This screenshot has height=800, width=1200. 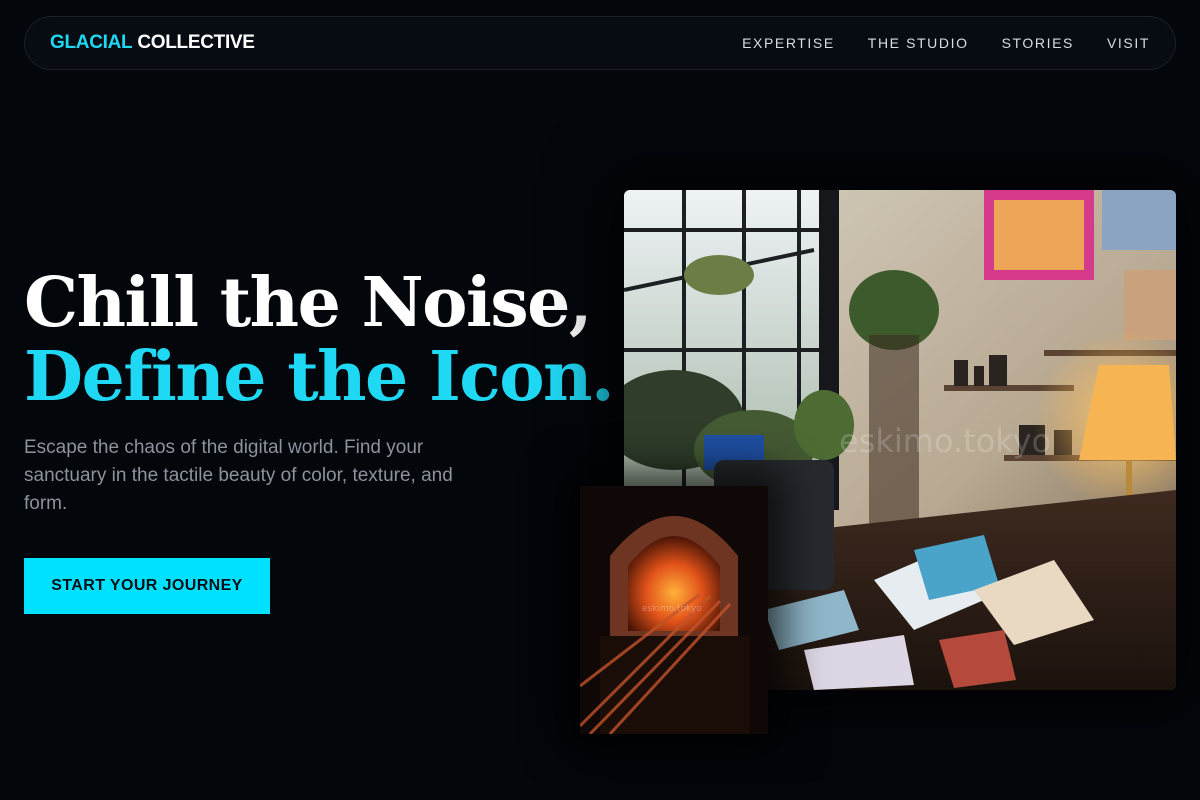 I want to click on nav-link-stories: STORIES, so click(x=1038, y=43).